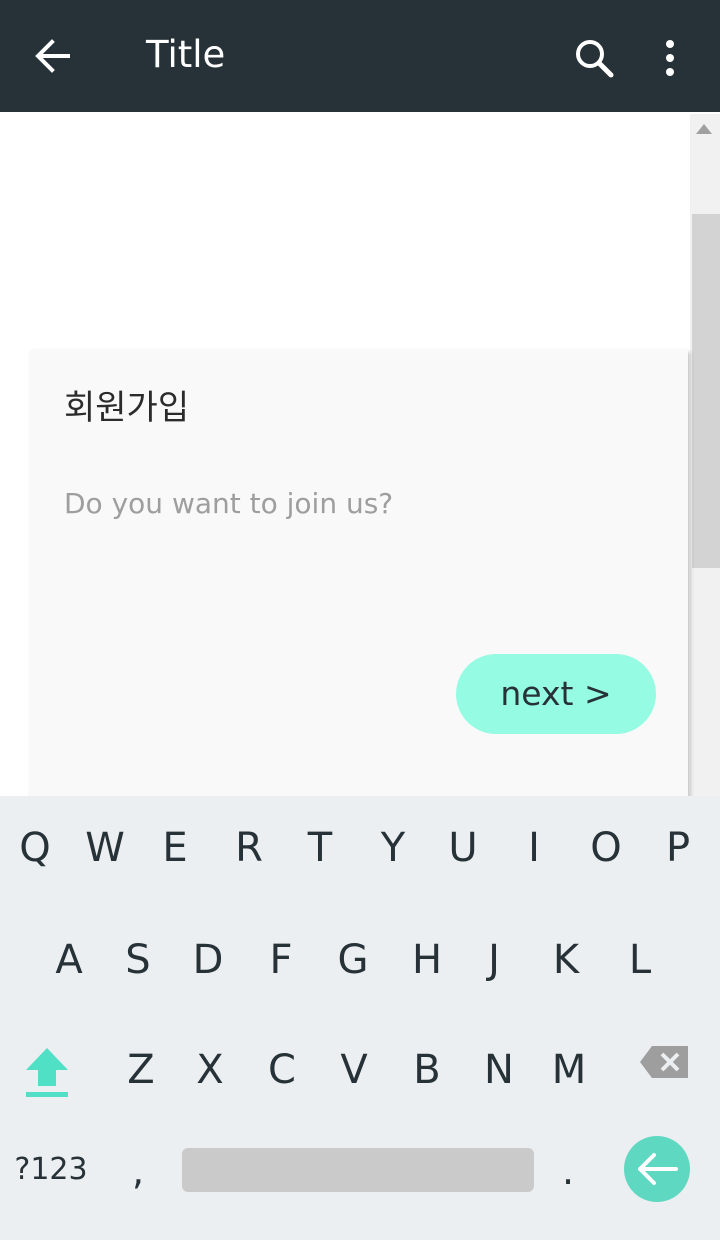 This screenshot has height=1240, width=720. I want to click on key-t: T, so click(320, 848).